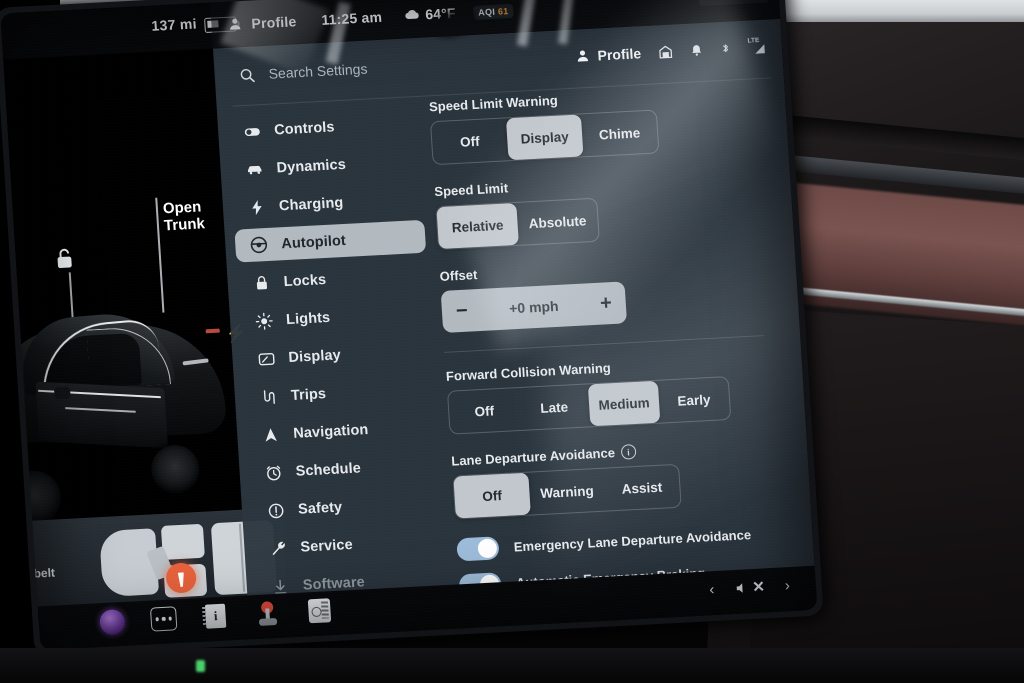  What do you see at coordinates (268, 397) in the screenshot?
I see `route-icon` at bounding box center [268, 397].